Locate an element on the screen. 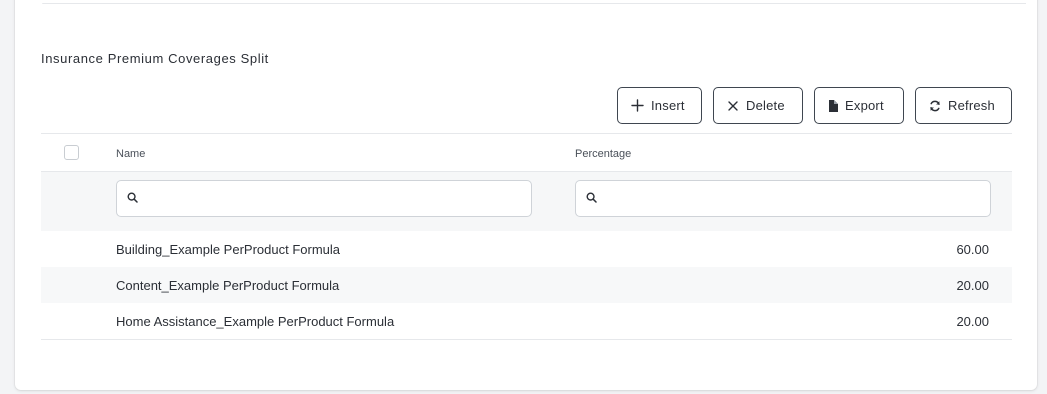 The height and width of the screenshot is (394, 1047). export-button: Export is located at coordinates (859, 105).